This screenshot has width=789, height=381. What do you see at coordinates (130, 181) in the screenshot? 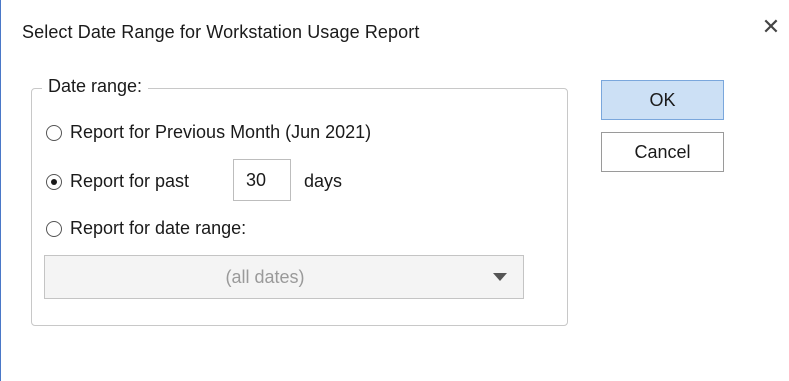
I see `radio-label: Report for past` at bounding box center [130, 181].